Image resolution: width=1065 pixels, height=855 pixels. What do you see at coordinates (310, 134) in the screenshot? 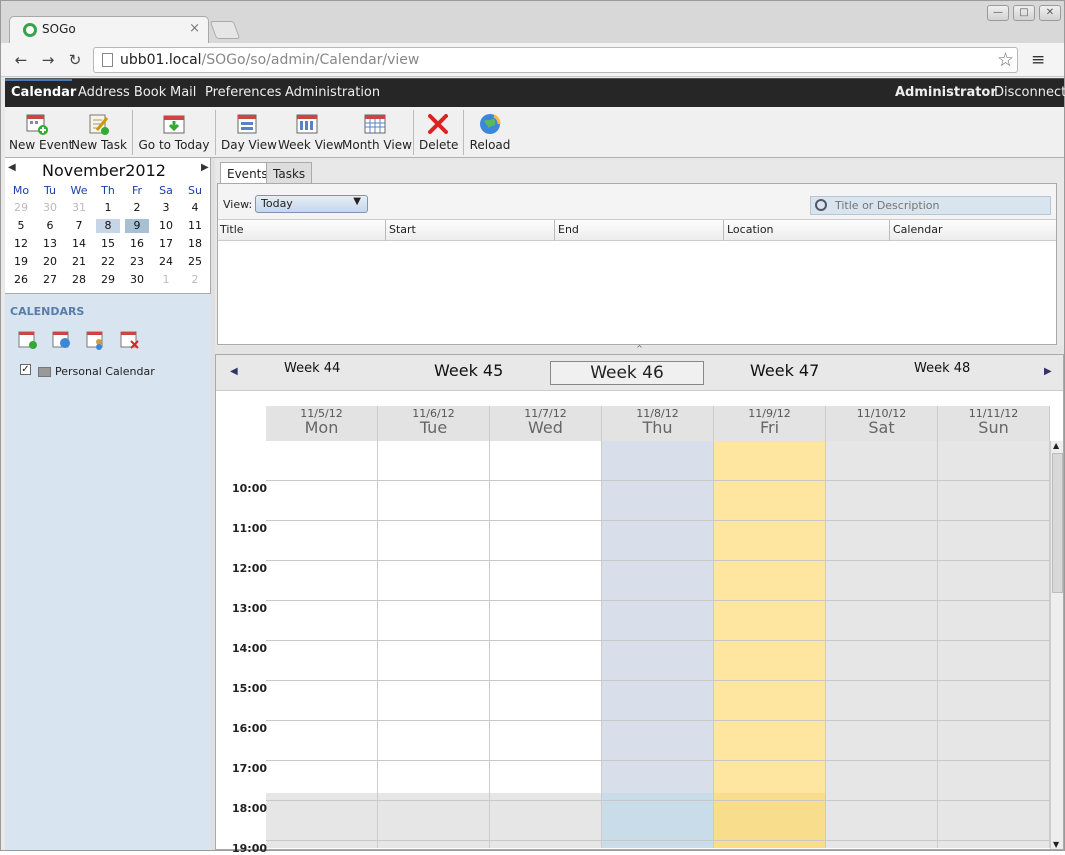
I see `week-view-button: Week View` at bounding box center [310, 134].